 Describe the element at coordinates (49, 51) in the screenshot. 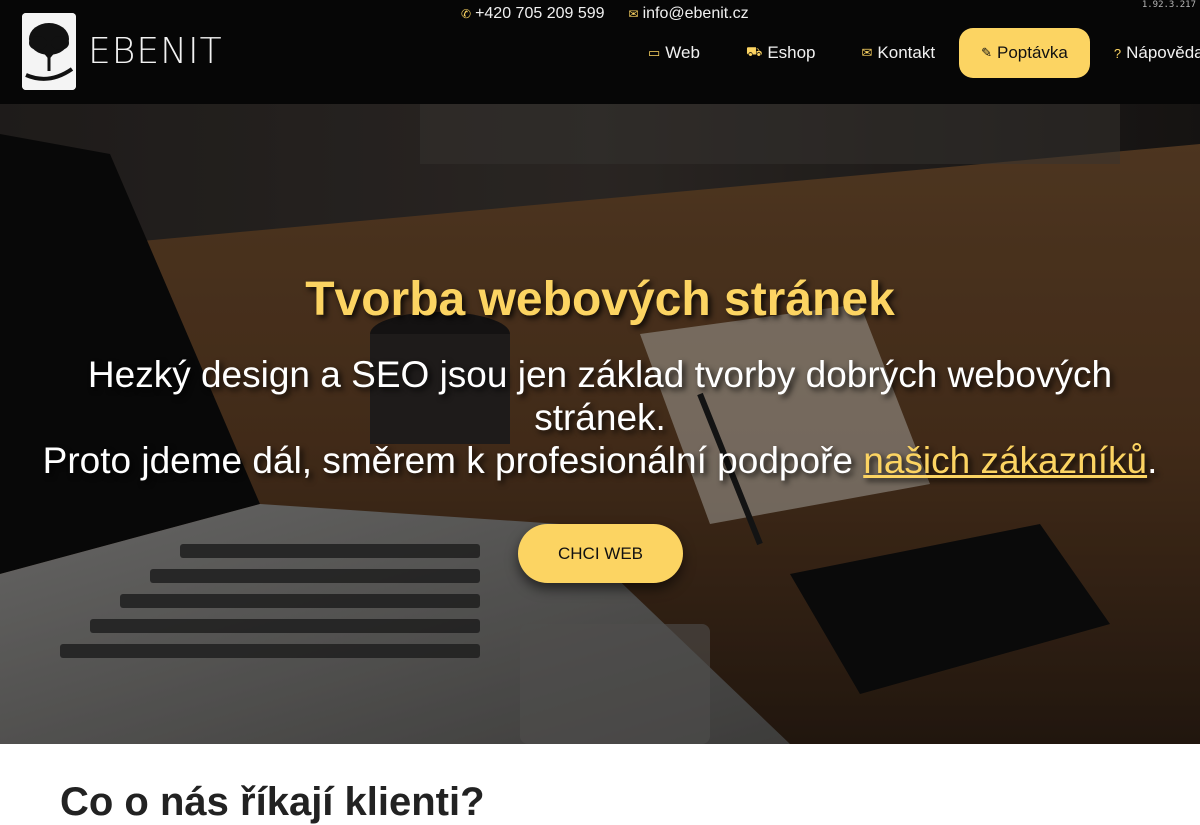

I see `tree-icon` at that location.